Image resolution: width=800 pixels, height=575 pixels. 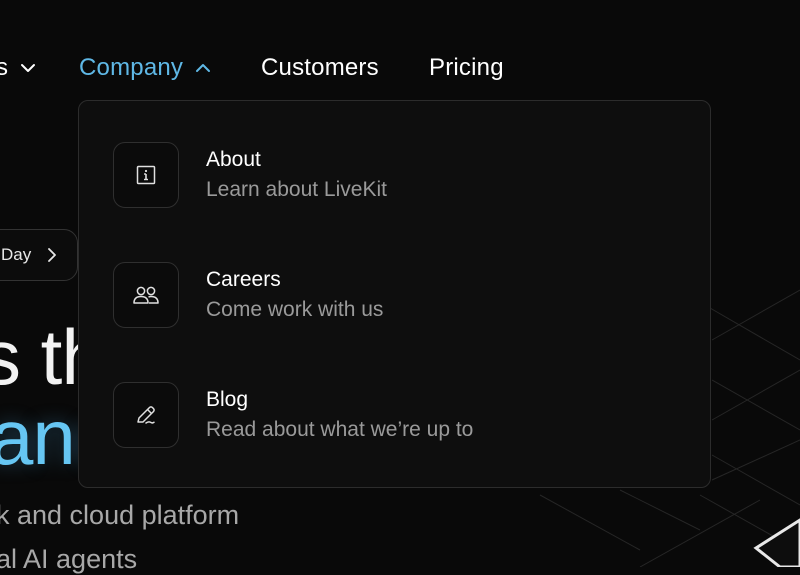 What do you see at coordinates (776, 542) in the screenshot?
I see `card-corner-shape` at bounding box center [776, 542].